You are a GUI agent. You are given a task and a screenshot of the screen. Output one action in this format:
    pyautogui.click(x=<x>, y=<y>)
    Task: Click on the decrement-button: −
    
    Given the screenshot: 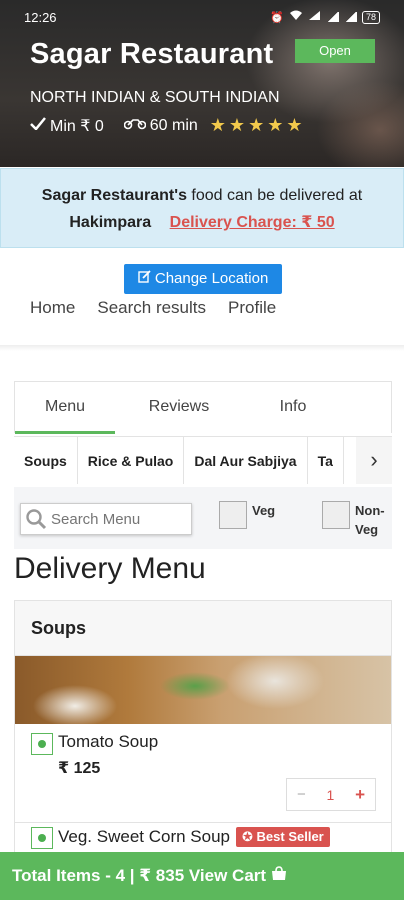 What is the action you would take?
    pyautogui.click(x=301, y=794)
    